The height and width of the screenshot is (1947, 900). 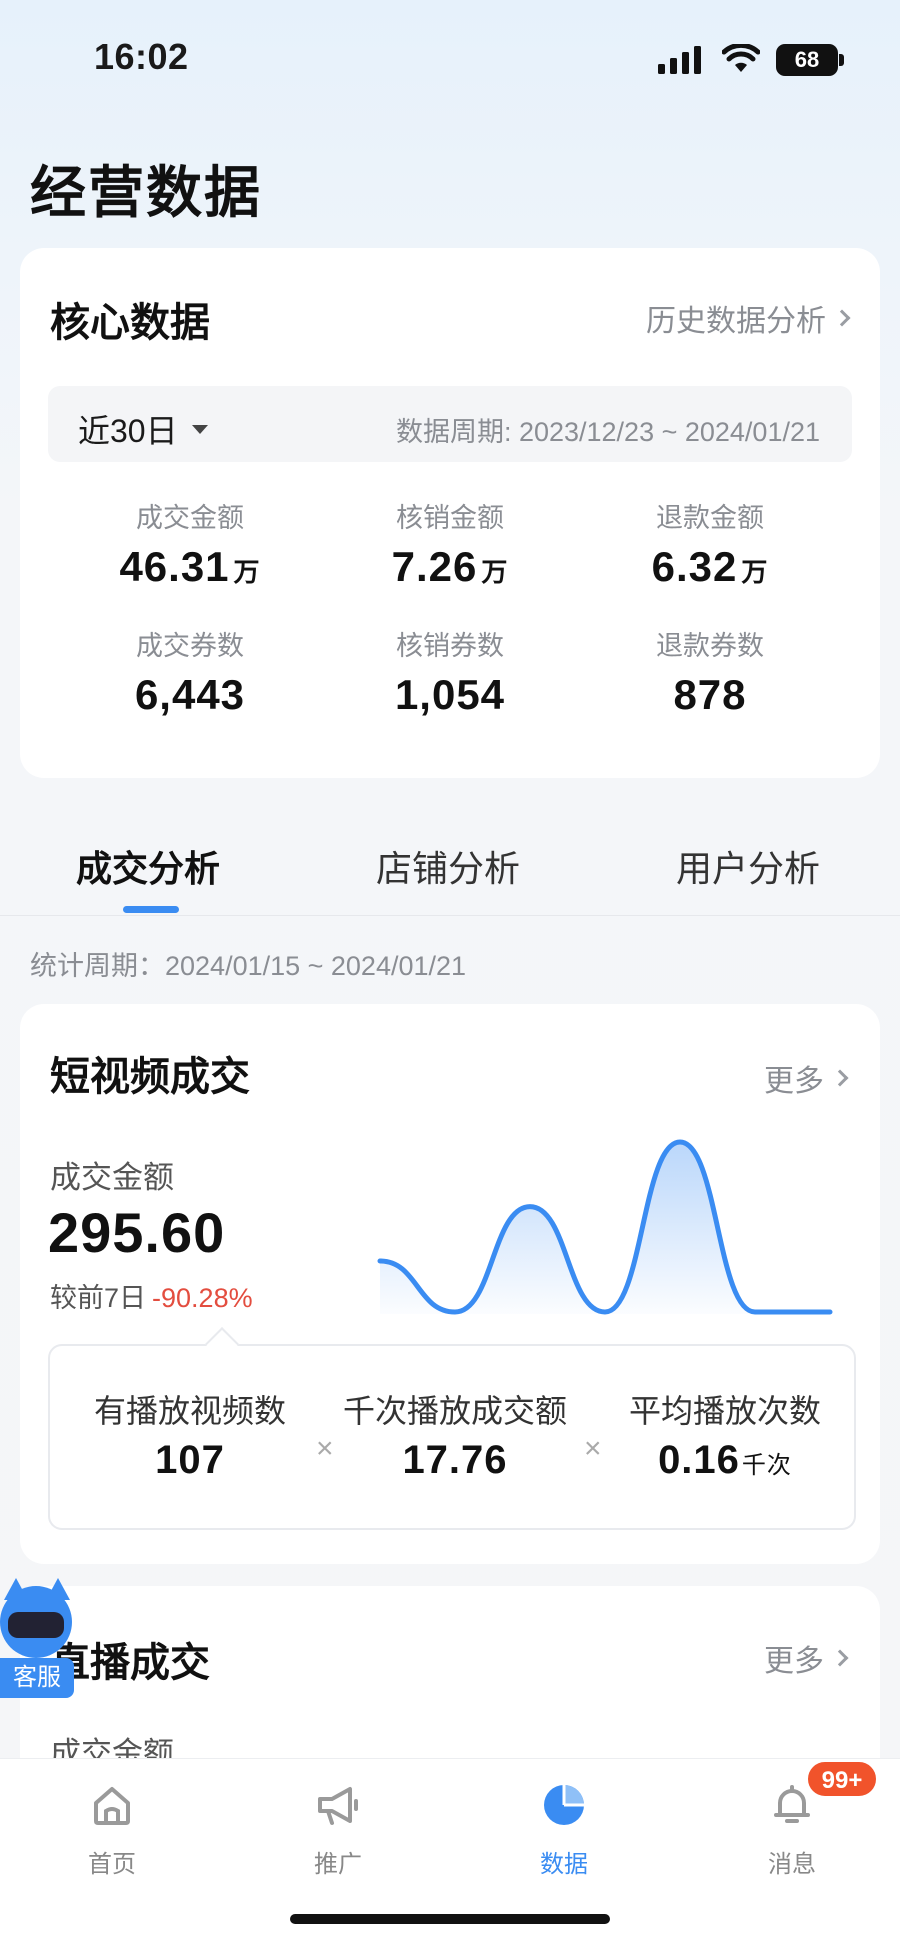 What do you see at coordinates (112, 1806) in the screenshot?
I see `home-icon` at bounding box center [112, 1806].